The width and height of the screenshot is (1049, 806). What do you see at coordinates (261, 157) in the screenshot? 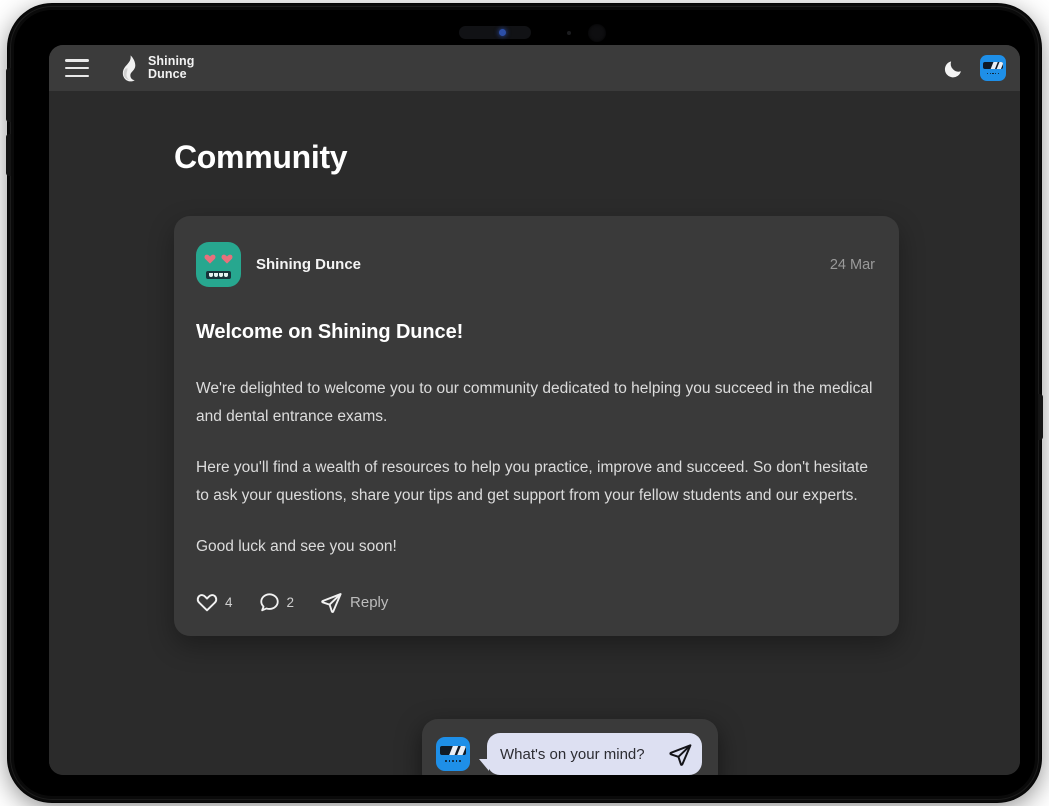
I see `page-title: Community` at bounding box center [261, 157].